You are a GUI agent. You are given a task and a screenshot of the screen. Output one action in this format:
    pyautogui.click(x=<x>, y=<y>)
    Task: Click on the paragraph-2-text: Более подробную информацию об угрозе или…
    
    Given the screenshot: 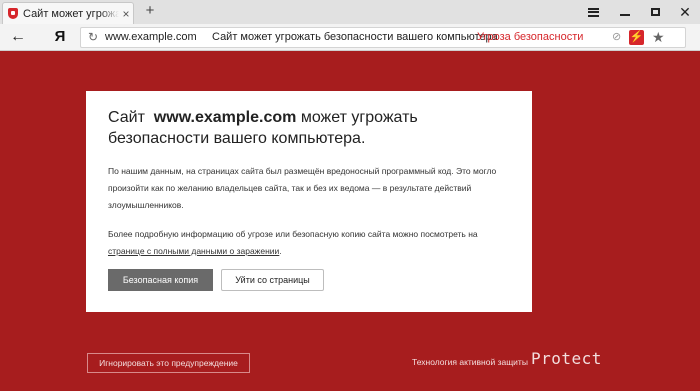 What is the action you would take?
    pyautogui.click(x=293, y=234)
    